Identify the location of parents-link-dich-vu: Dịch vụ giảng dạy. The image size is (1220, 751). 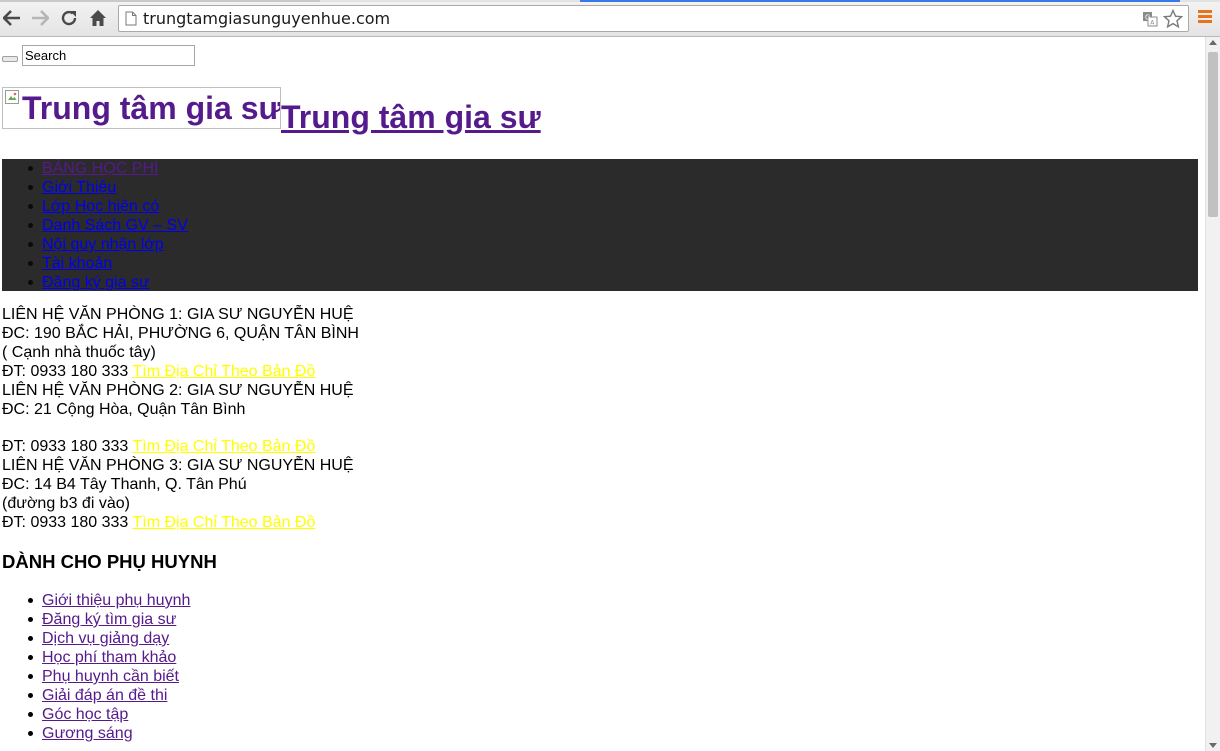
(105, 638).